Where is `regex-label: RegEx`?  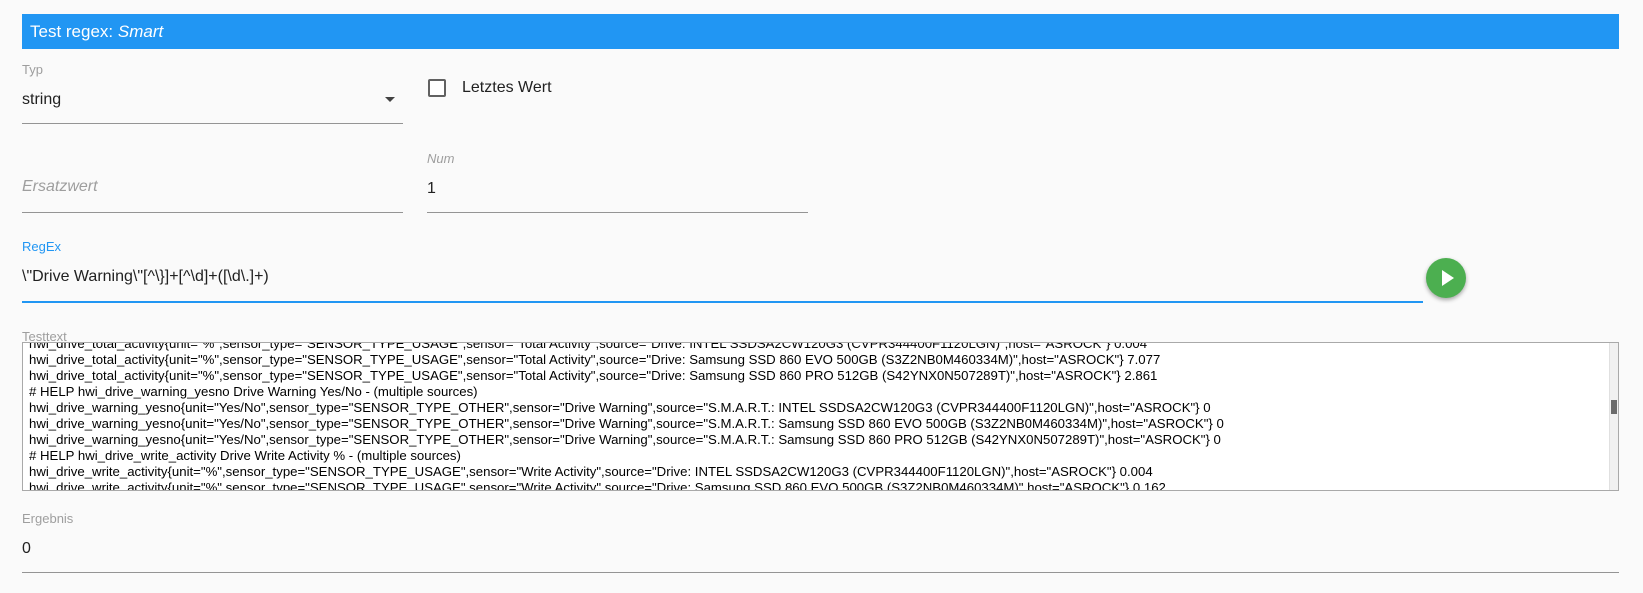
regex-label: RegEx is located at coordinates (42, 246).